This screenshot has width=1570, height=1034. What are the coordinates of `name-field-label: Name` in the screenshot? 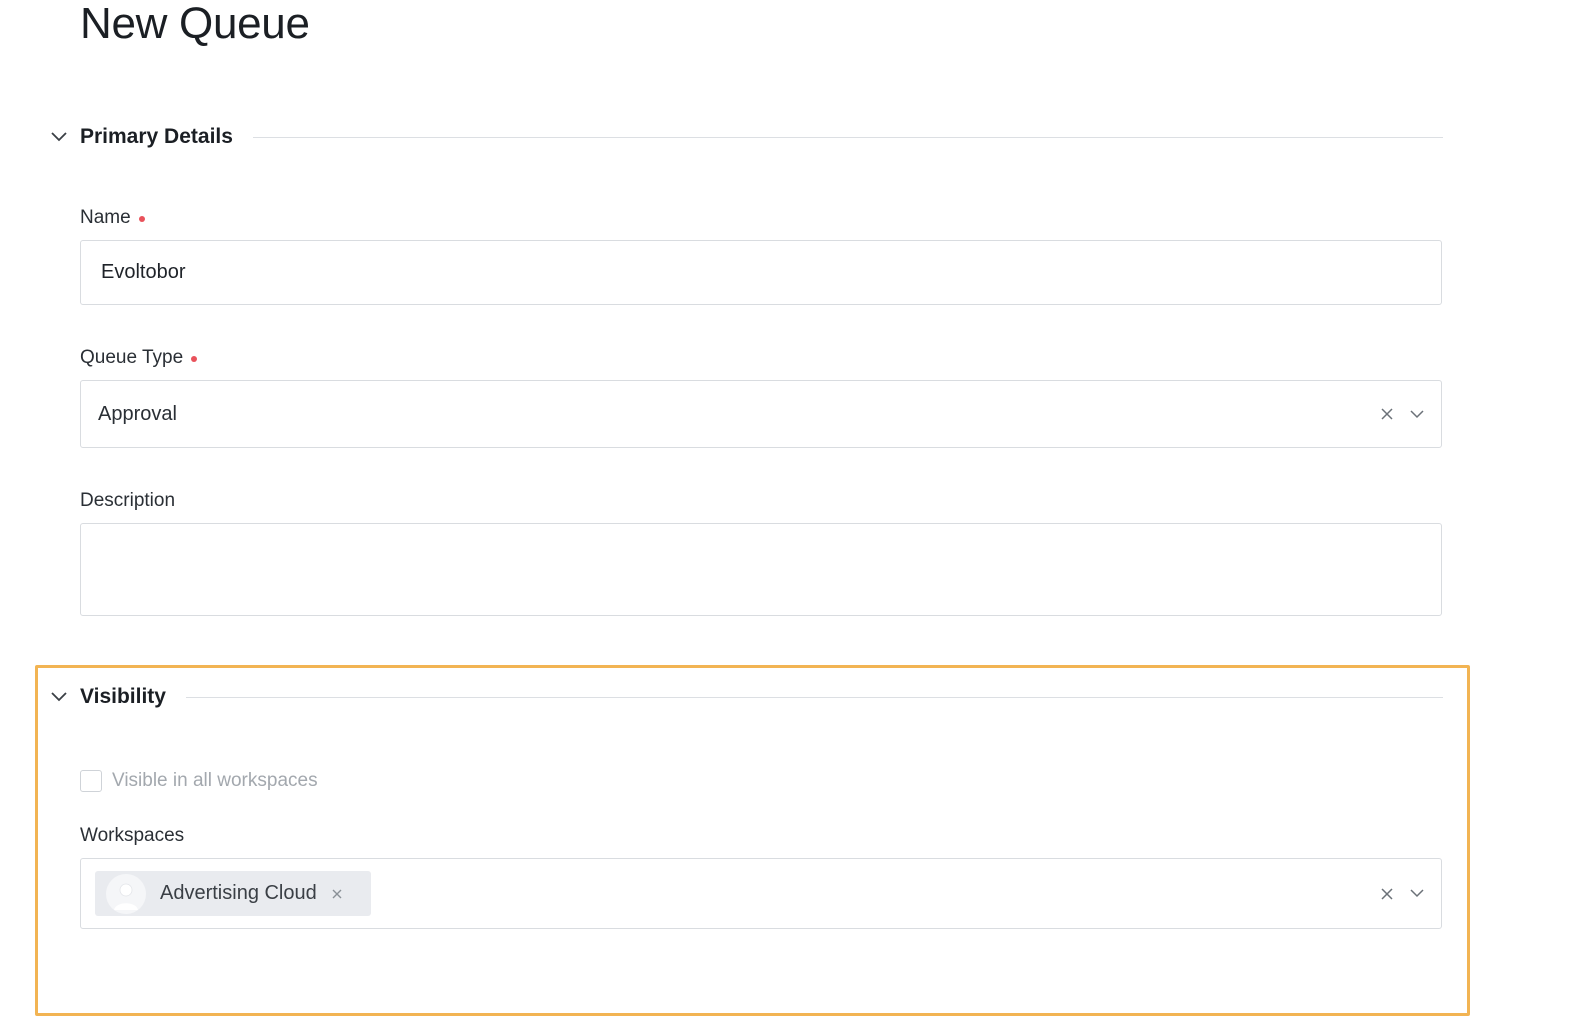 It's located at (112, 218).